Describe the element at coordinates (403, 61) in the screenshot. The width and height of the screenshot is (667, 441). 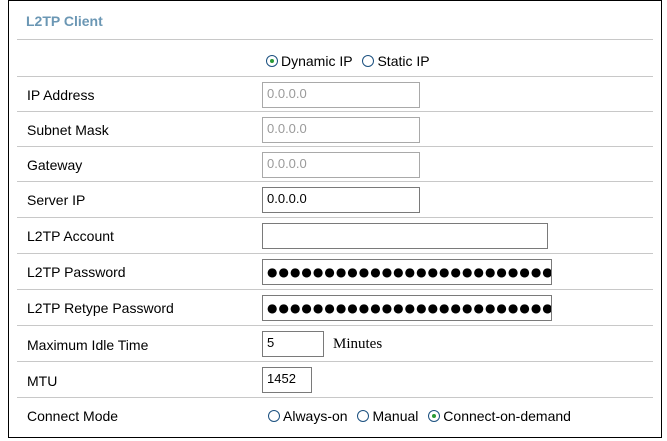
I see `static-ip-label: Static IP` at that location.